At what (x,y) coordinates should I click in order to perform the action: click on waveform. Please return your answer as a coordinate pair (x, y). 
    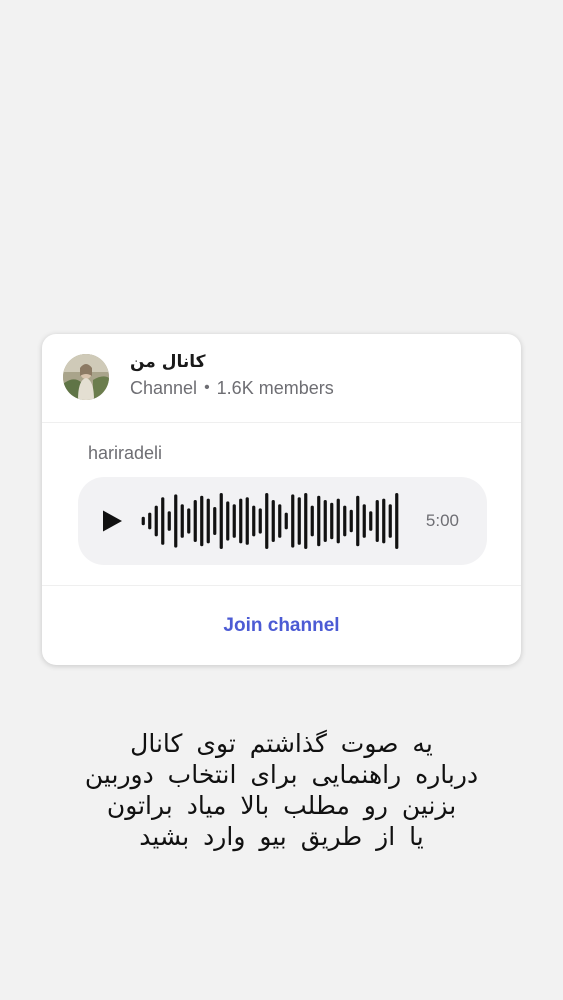
    Looking at the image, I should click on (270, 521).